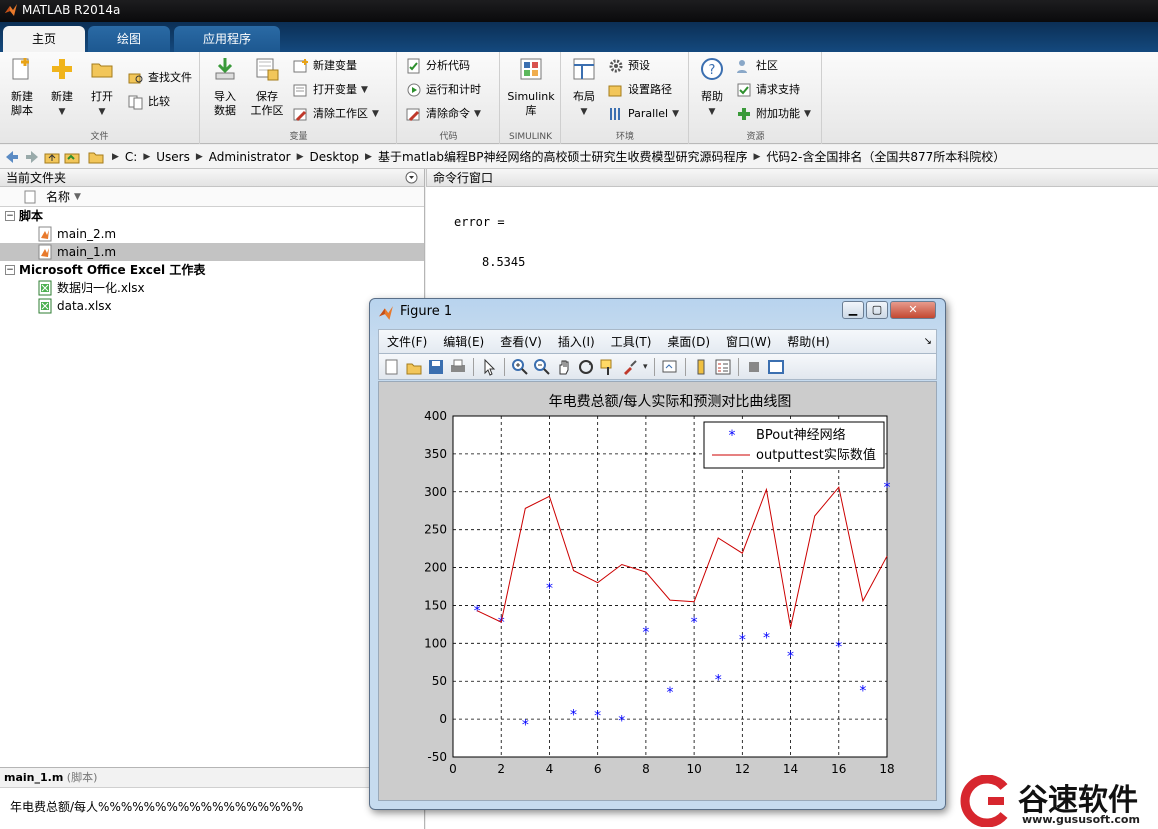 The height and width of the screenshot is (829, 1158). Describe the element at coordinates (413, 66) in the screenshot. I see `analyze-code-icon` at that location.